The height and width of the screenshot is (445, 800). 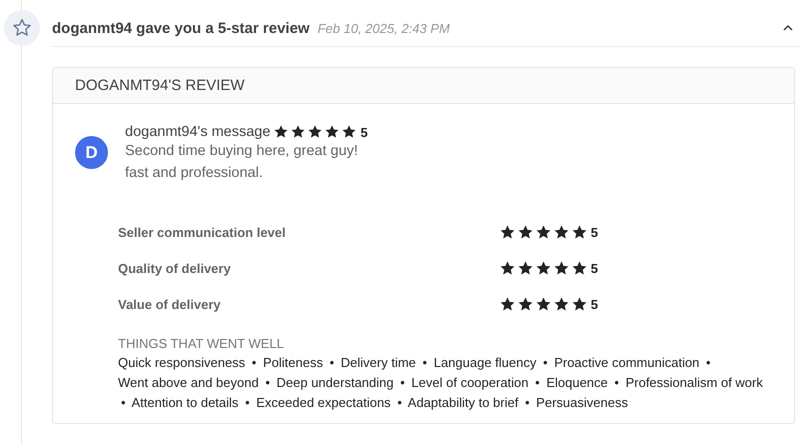 I want to click on strength-tag: Adaptability to brief, so click(x=463, y=402).